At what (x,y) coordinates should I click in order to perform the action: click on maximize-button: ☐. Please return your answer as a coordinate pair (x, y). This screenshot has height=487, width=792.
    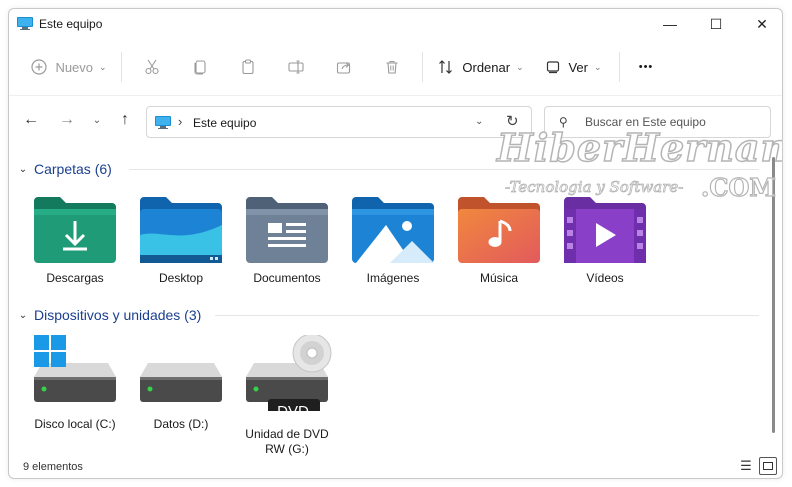
    Looking at the image, I should click on (716, 24).